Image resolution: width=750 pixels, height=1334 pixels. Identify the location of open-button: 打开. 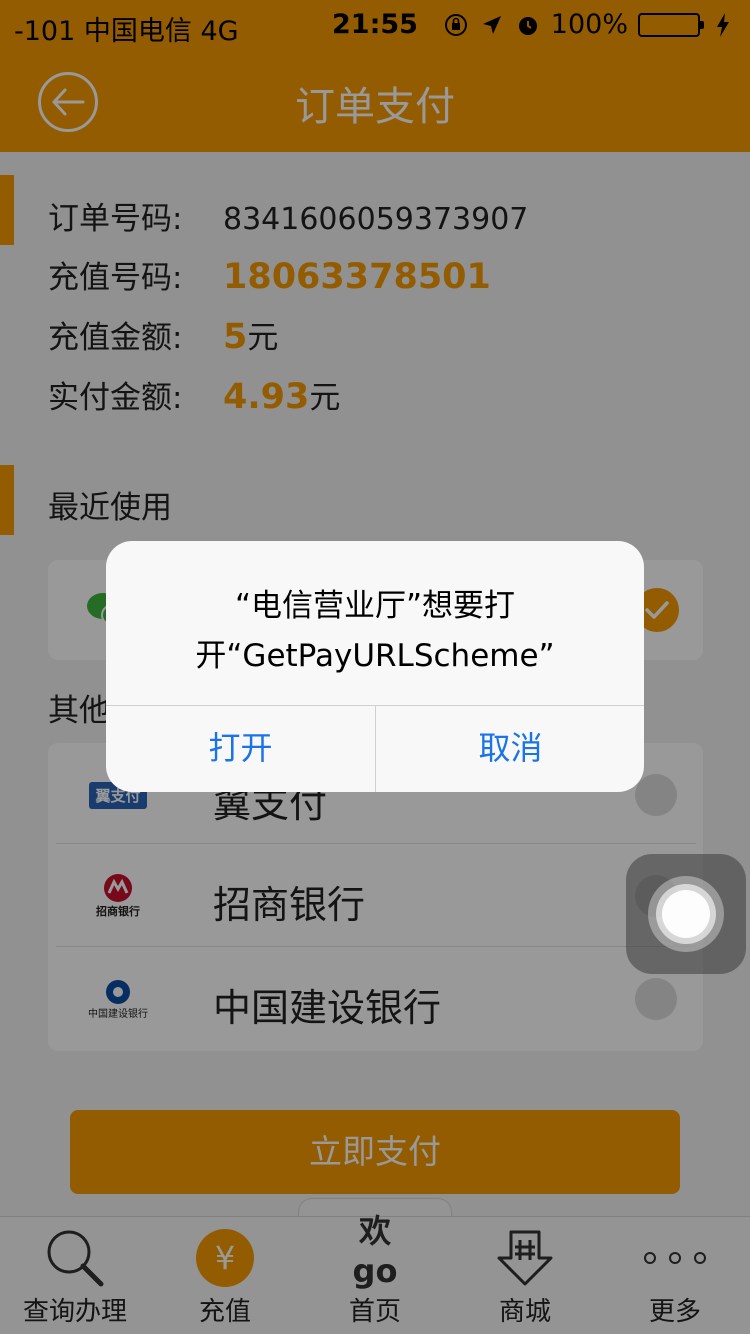
(240, 748).